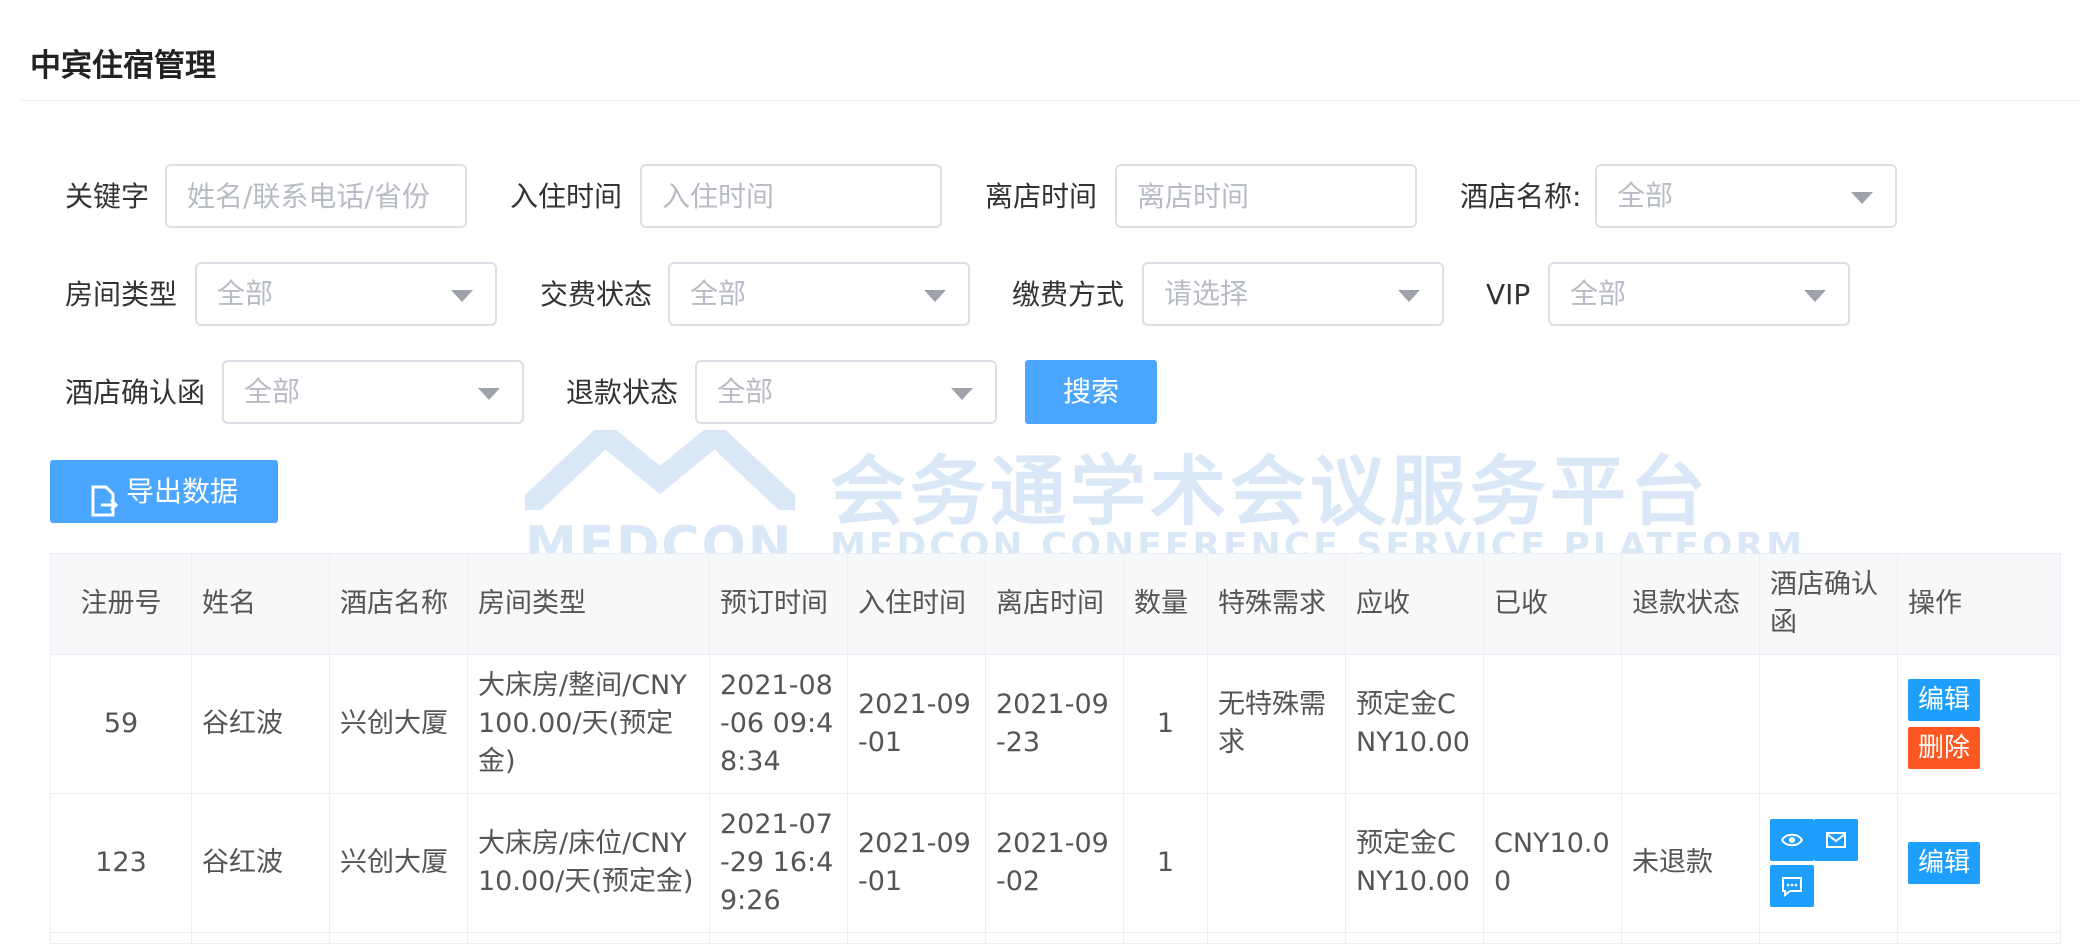  Describe the element at coordinates (1041, 196) in the screenshot. I see `checkout-label: 离店时间` at that location.